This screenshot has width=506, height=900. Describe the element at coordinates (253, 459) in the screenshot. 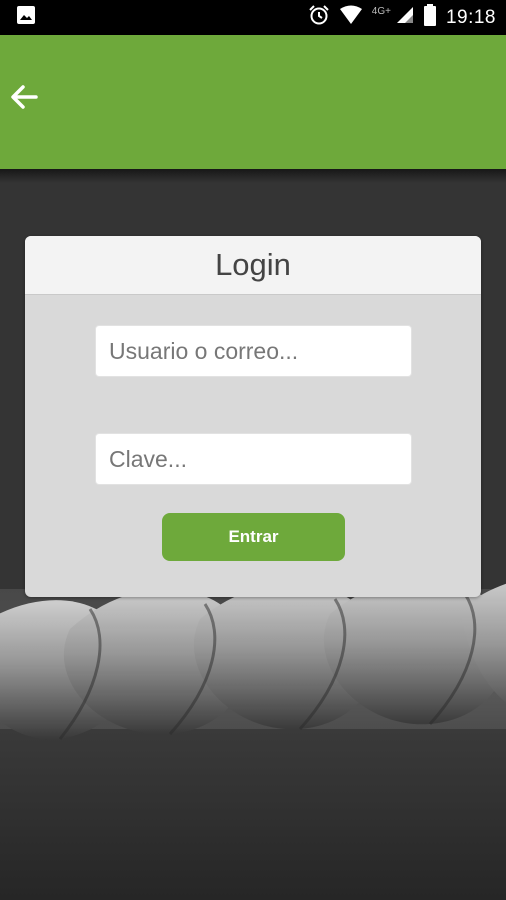

I see `password-input` at that location.